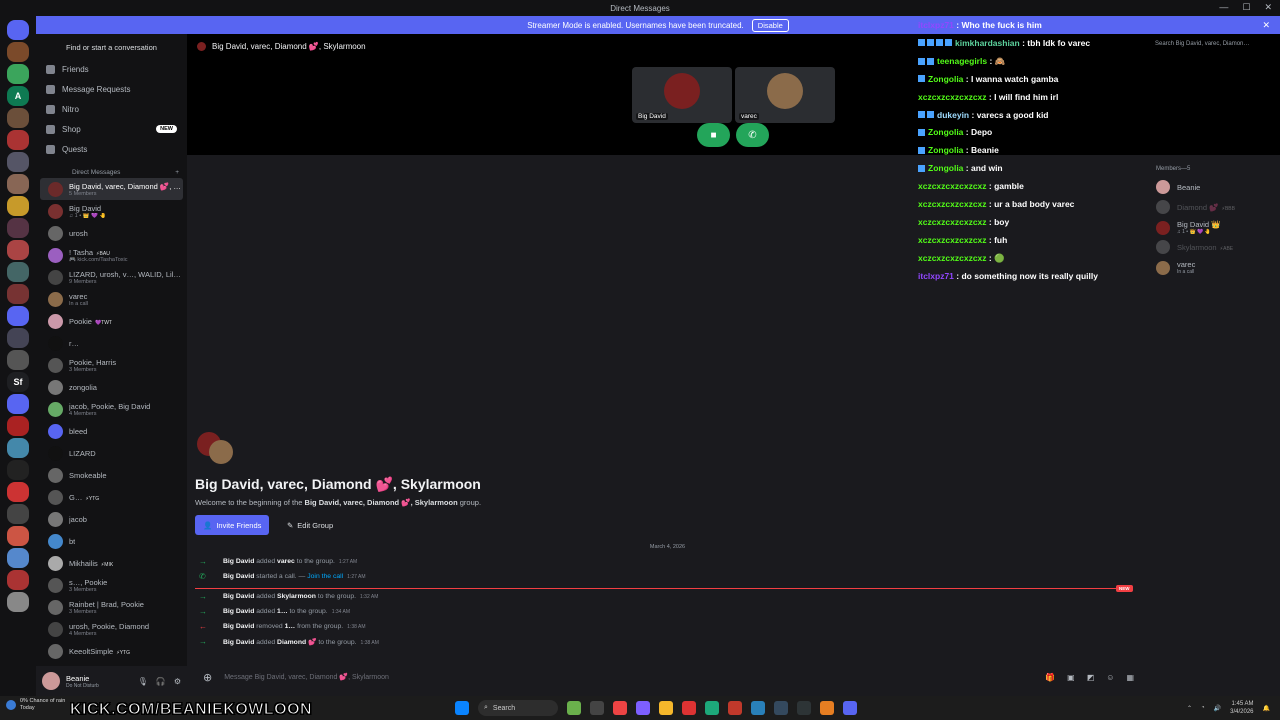 This screenshot has height=720, width=1280. What do you see at coordinates (1175, 267) in the screenshot?
I see `member-item: varec In a call` at bounding box center [1175, 267].